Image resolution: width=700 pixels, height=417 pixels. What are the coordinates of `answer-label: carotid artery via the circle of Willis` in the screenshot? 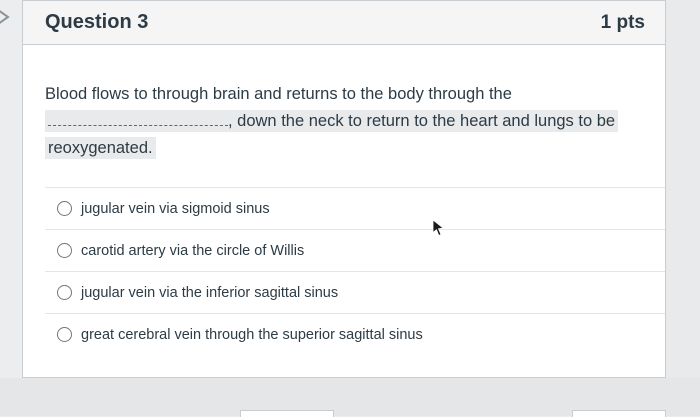 It's located at (193, 250).